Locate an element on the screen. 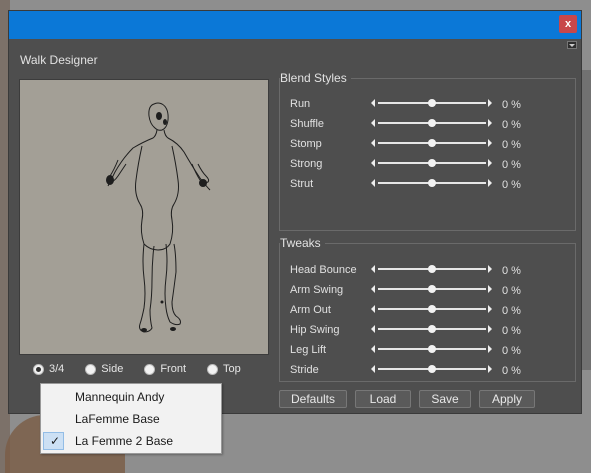 The width and height of the screenshot is (591, 473). menu-item-lafemme-base: LaFemme Base is located at coordinates (131, 419).